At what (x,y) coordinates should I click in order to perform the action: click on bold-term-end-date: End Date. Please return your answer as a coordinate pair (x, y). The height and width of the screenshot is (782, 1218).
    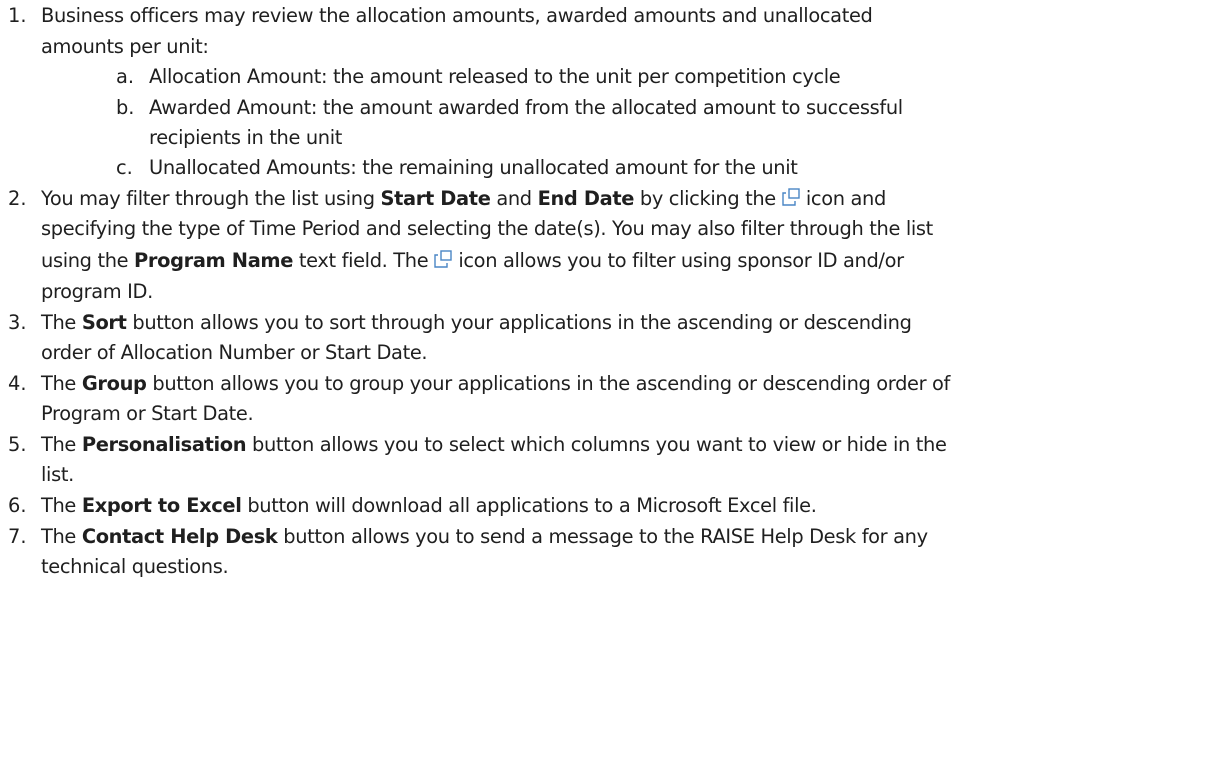
    Looking at the image, I should click on (586, 198).